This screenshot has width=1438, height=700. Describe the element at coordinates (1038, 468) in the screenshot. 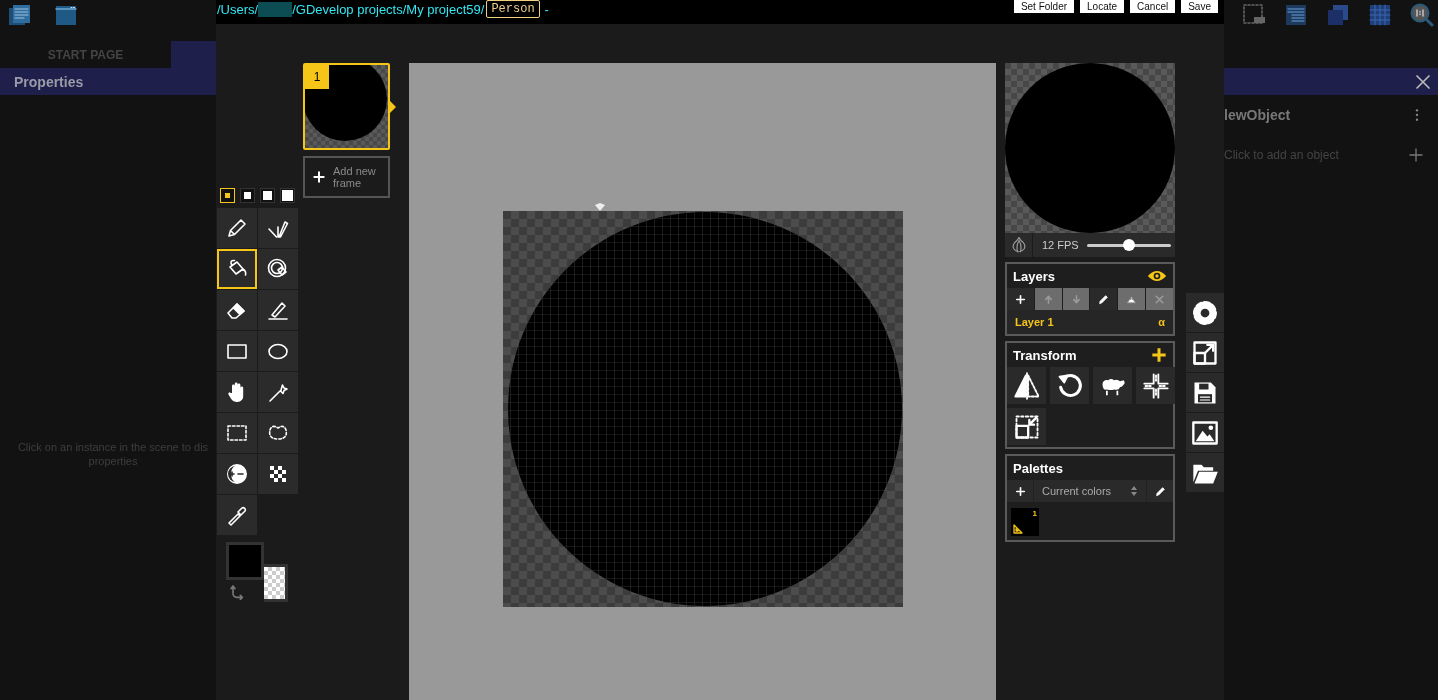

I see `panel-title: Palettes` at that location.